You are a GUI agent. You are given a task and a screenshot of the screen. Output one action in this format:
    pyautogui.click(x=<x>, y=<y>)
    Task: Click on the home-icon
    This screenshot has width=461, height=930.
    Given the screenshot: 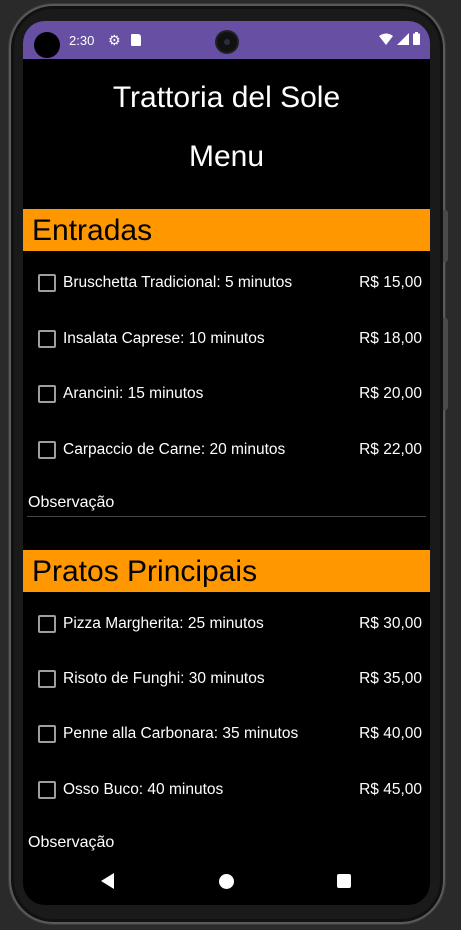 What is the action you would take?
    pyautogui.click(x=226, y=881)
    